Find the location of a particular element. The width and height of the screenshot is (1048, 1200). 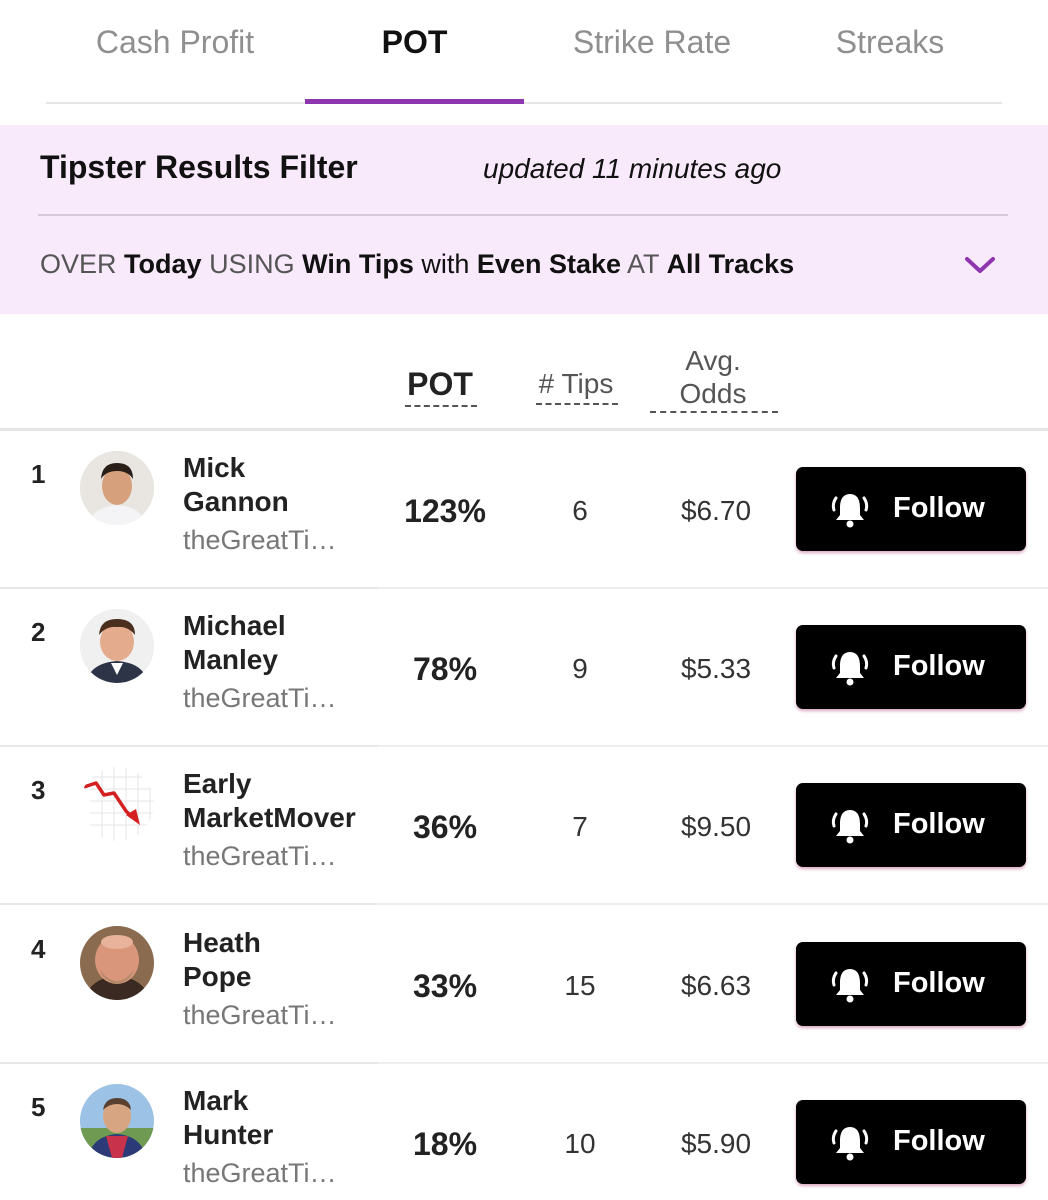

avg-odds-line2: Odds is located at coordinates (713, 393).